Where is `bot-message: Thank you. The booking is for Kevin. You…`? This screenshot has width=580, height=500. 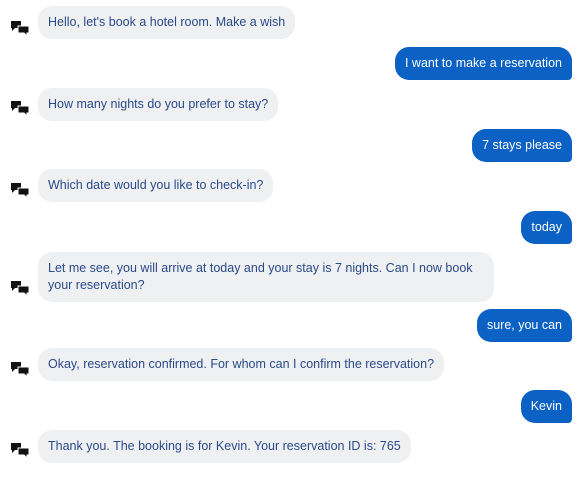 bot-message: Thank you. The booking is for Kevin. You… is located at coordinates (224, 446).